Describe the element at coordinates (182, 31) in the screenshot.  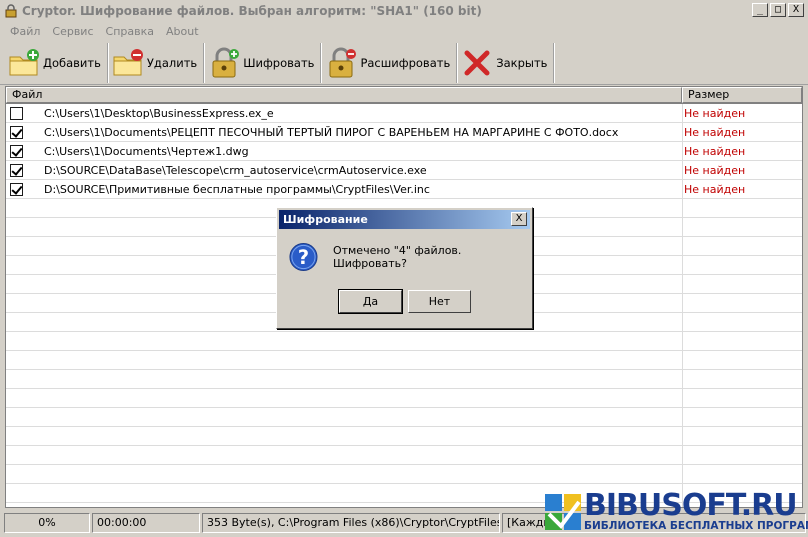
I see `menu-about: About` at that location.